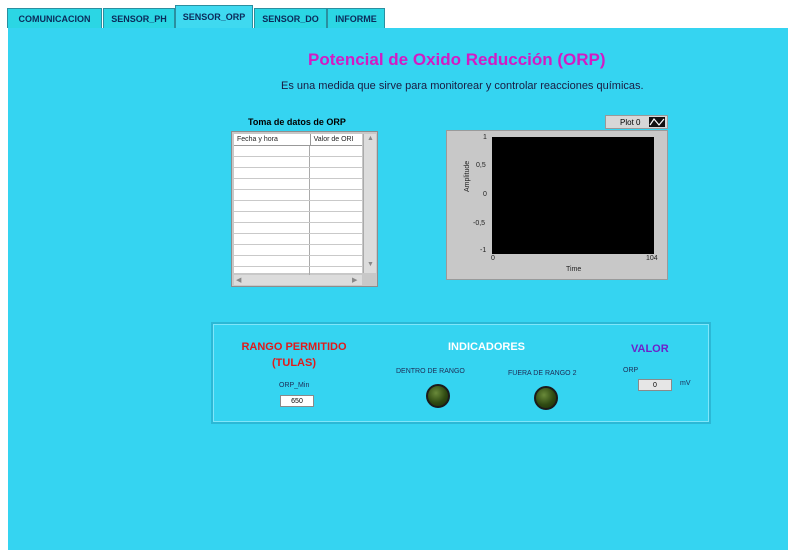 The height and width of the screenshot is (555, 795). Describe the element at coordinates (493, 258) in the screenshot. I see `x-tick: 0` at that location.